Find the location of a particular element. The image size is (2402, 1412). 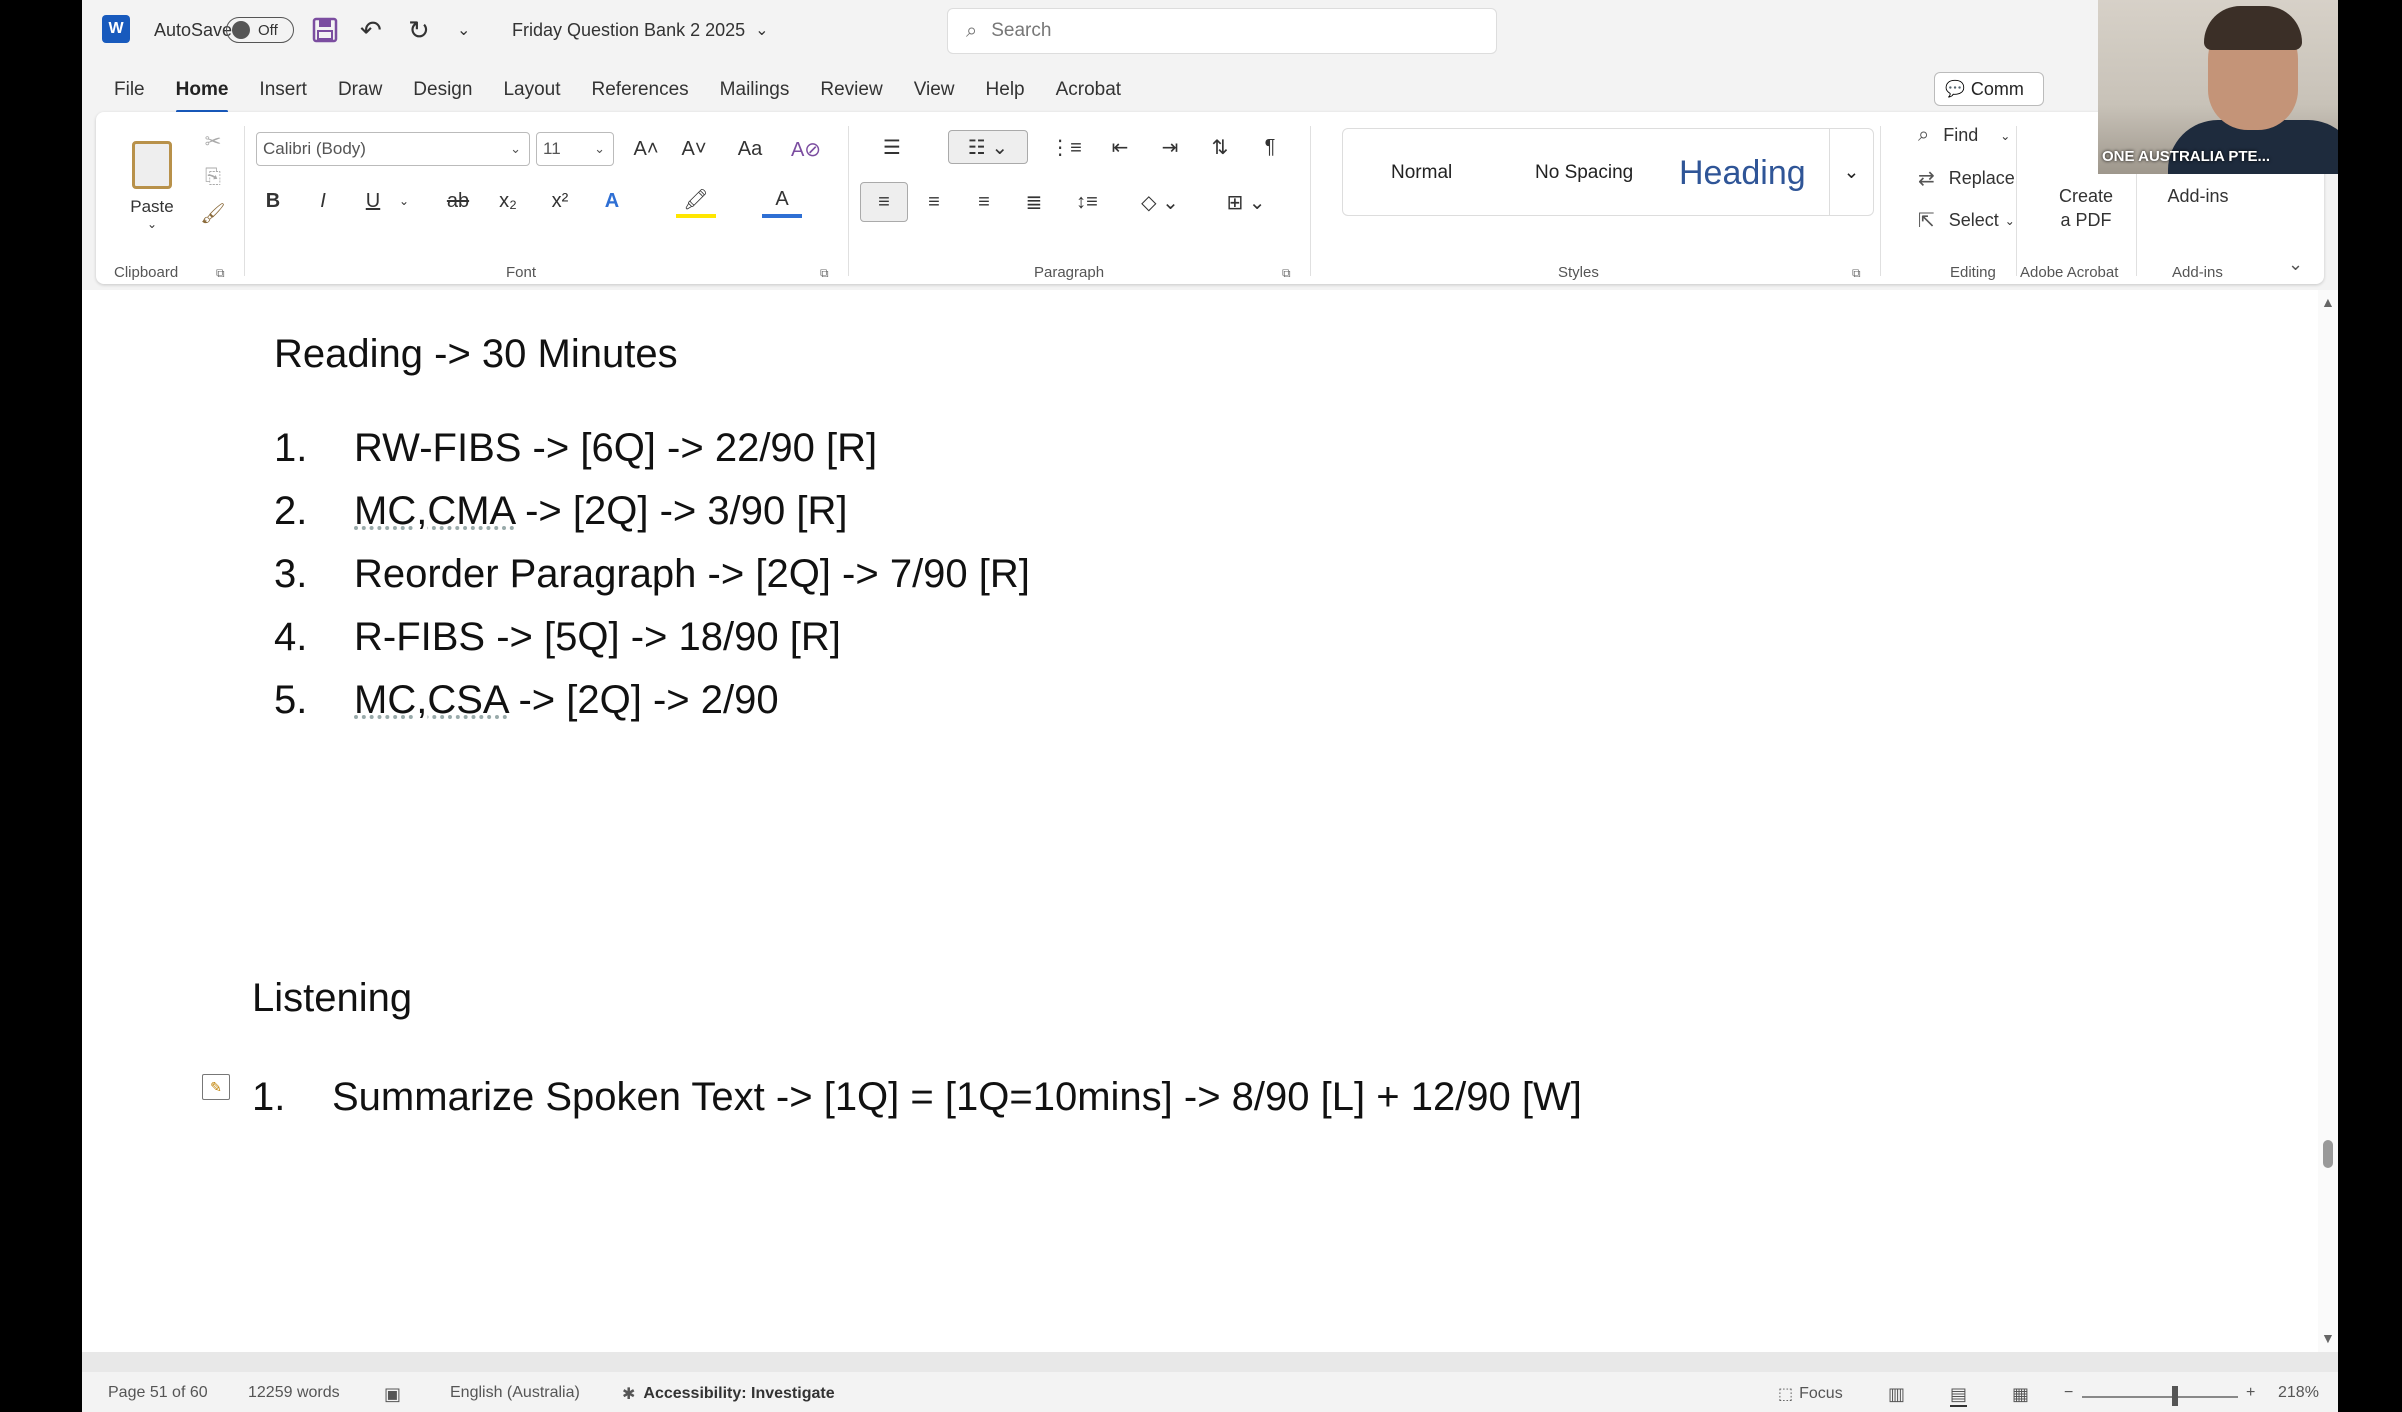

search-input: ⌕ Search is located at coordinates (1222, 31).